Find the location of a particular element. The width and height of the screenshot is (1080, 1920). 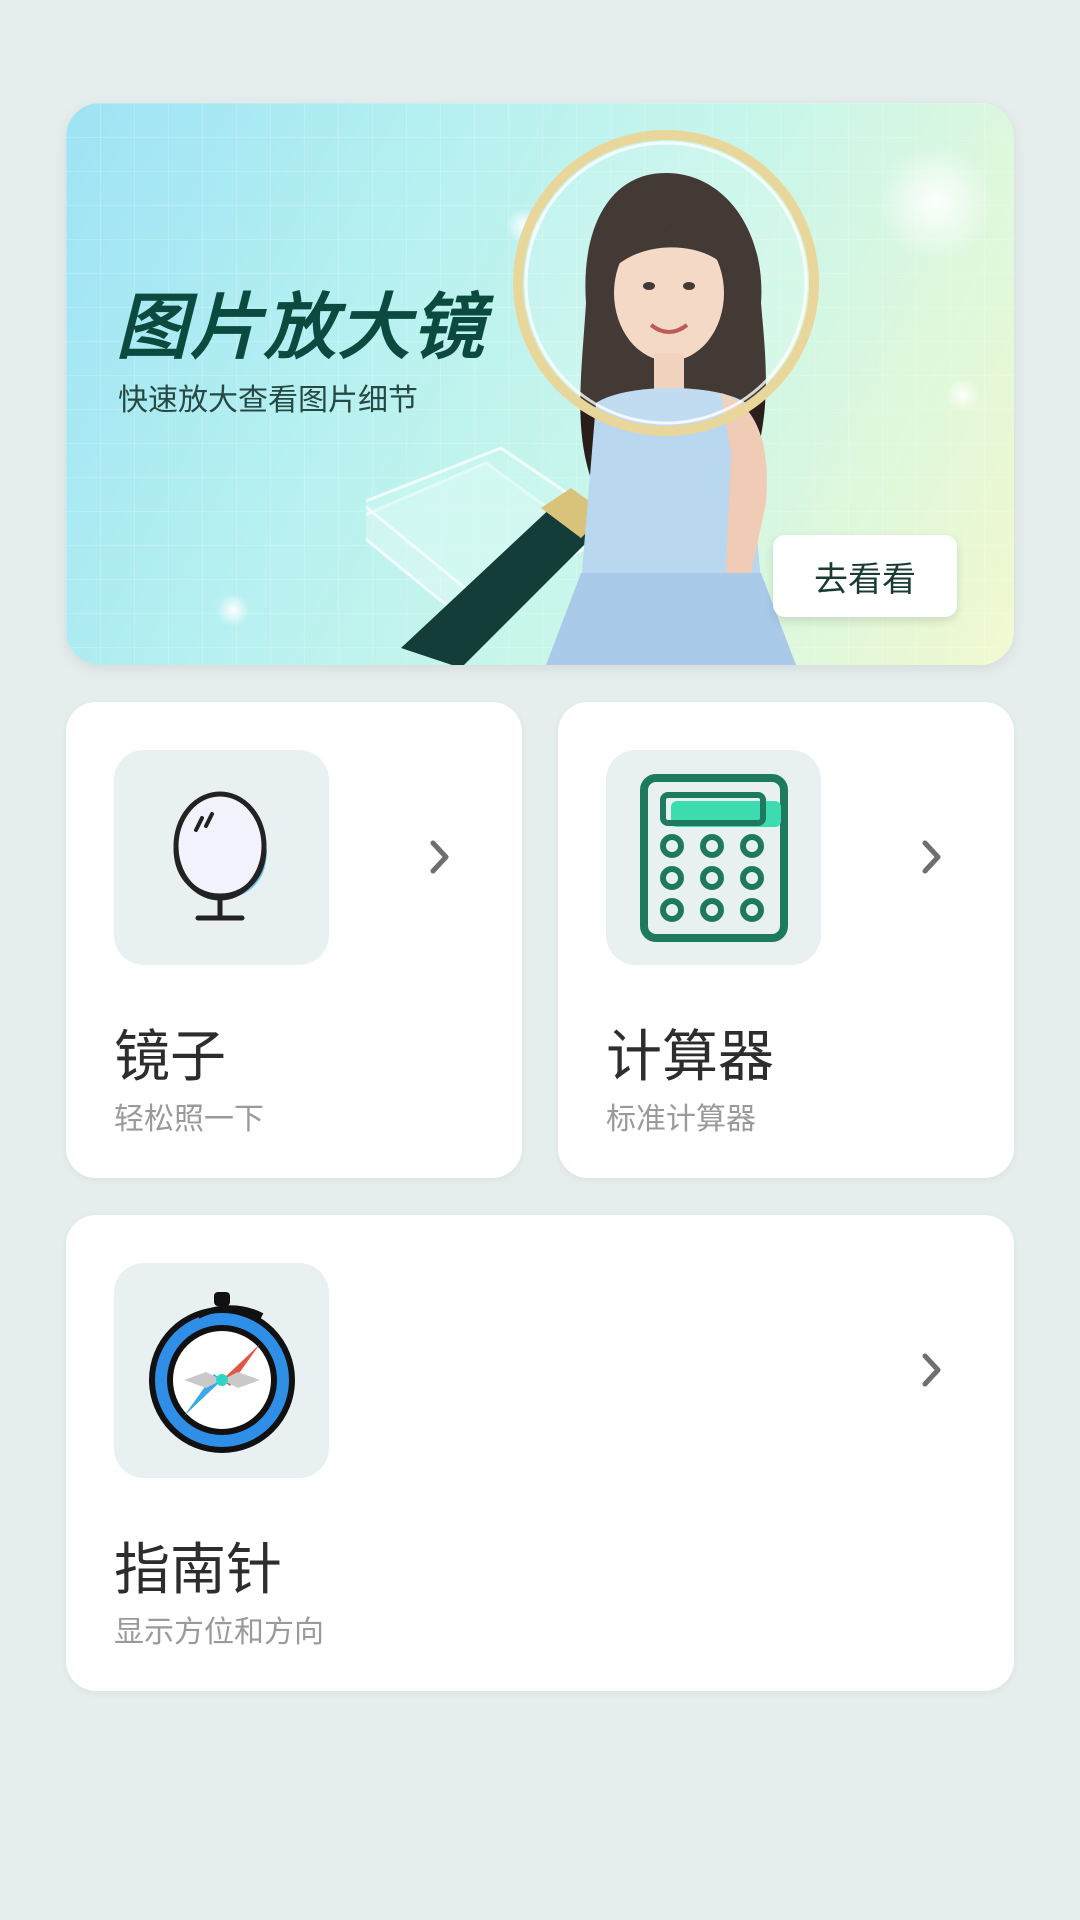

mirror-icon is located at coordinates (220, 855).